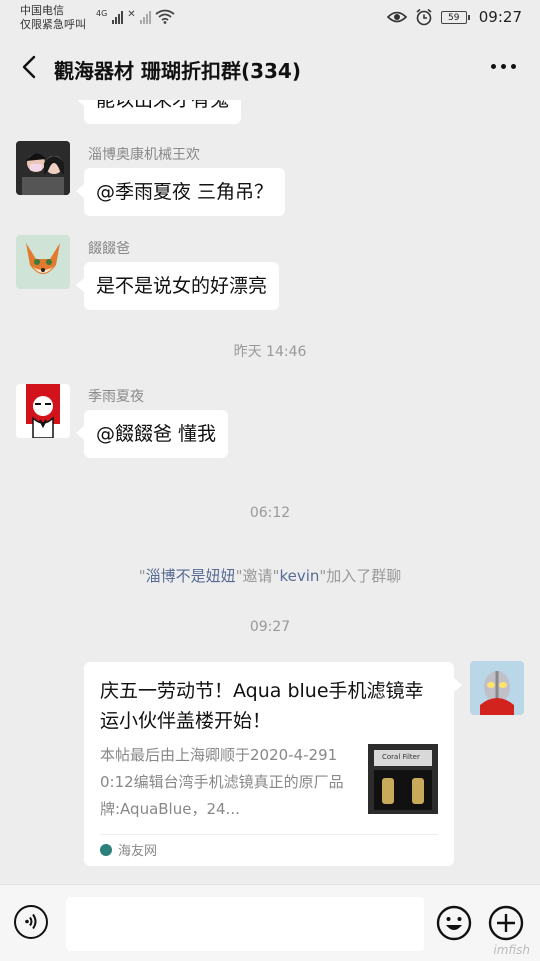  I want to click on joined-text: "加入了群聊, so click(360, 576).